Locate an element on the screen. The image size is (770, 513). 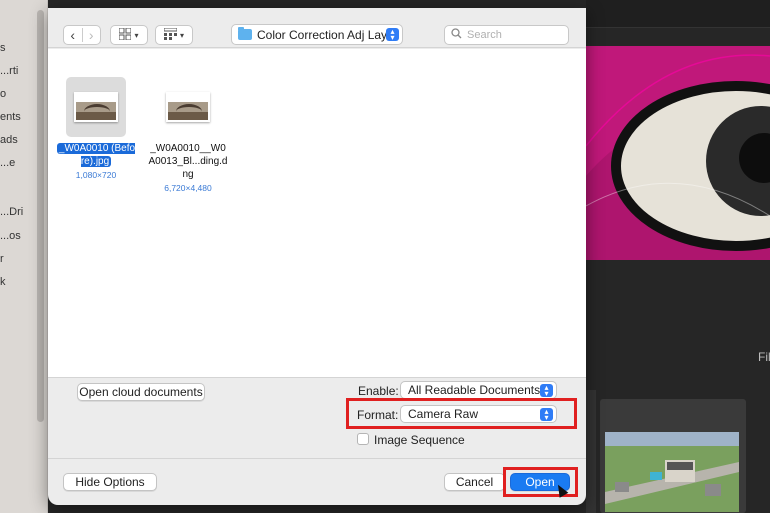
canvas-image is located at coordinates (678, 153).